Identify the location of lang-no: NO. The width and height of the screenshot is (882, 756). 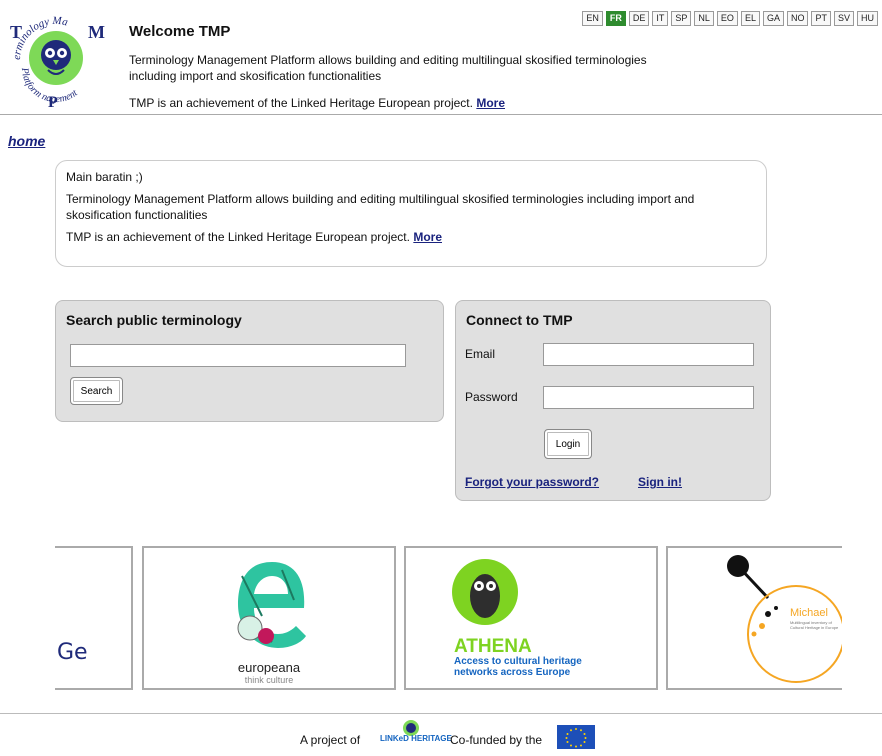
(797, 18).